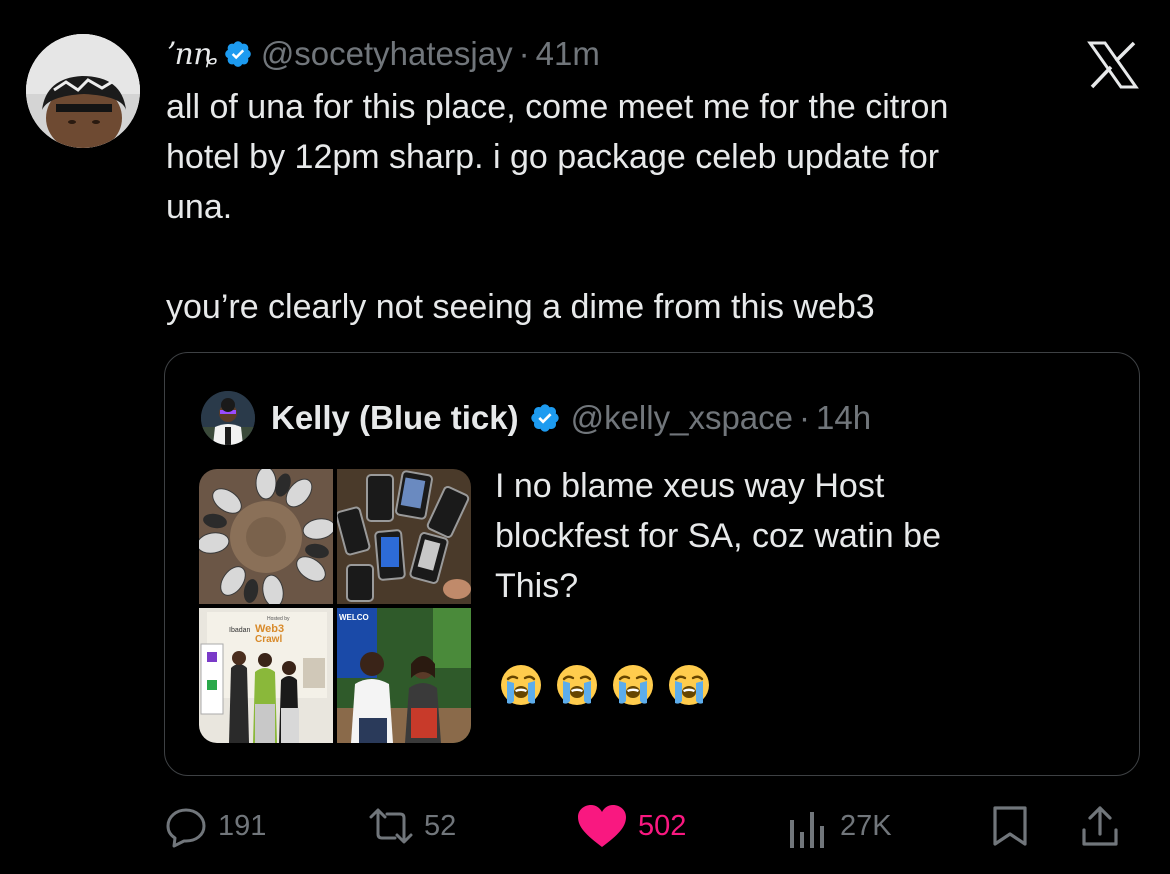 The image size is (1170, 874). What do you see at coordinates (690, 486) in the screenshot?
I see `quoted-text-line: I no blame xeus way Host` at bounding box center [690, 486].